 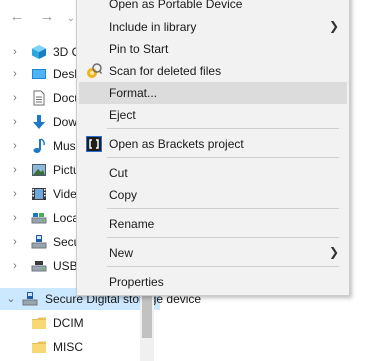 I want to click on menu-item-label: Scan for deleted files, so click(x=165, y=71).